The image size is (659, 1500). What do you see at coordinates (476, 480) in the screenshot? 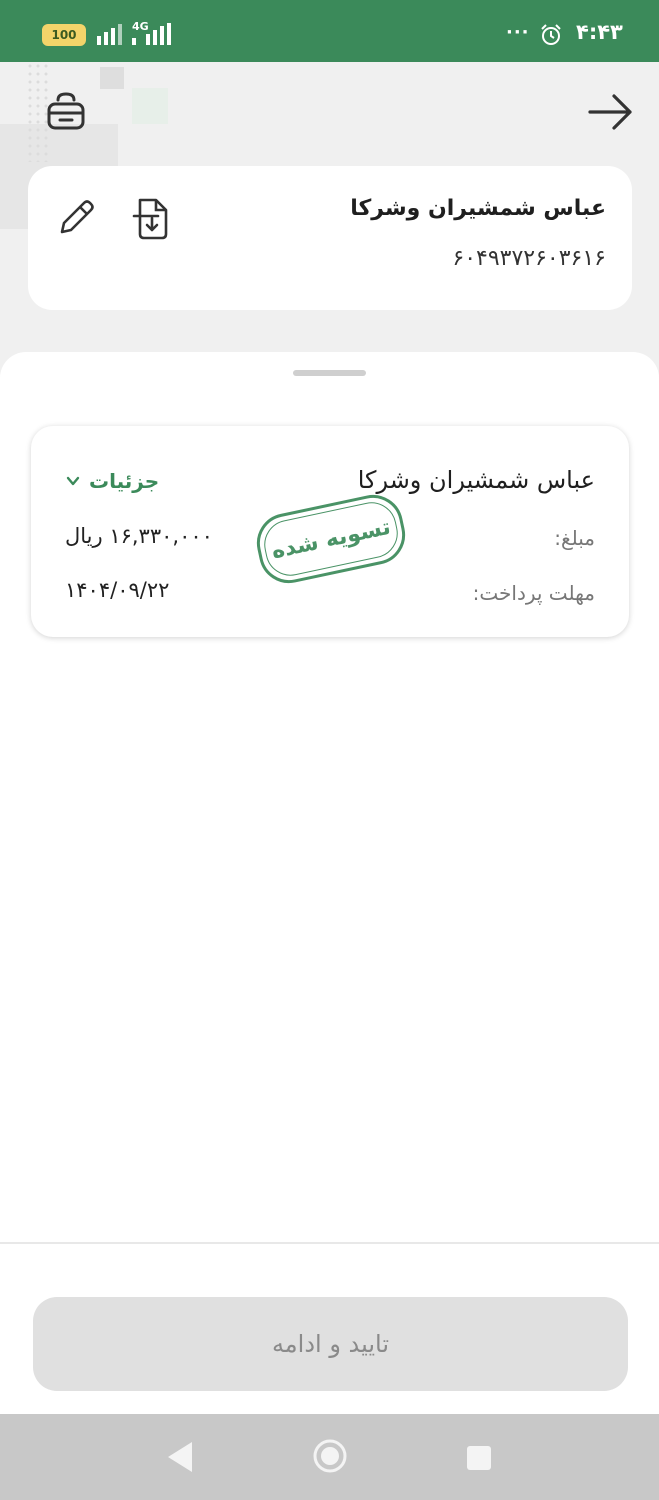
I see `bill-payee-name: عباس شمشیران وشرکا` at bounding box center [476, 480].